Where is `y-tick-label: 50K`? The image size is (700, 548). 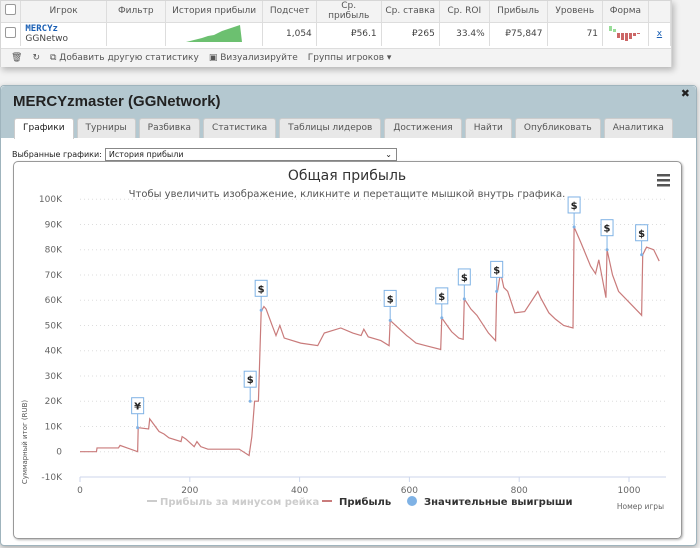 y-tick-label: 50K is located at coordinates (54, 326).